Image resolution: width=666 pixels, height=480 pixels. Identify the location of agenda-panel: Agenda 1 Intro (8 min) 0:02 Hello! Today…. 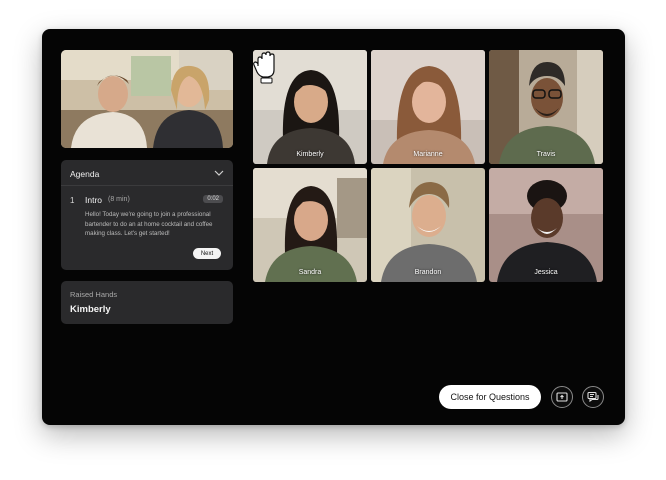
(147, 215).